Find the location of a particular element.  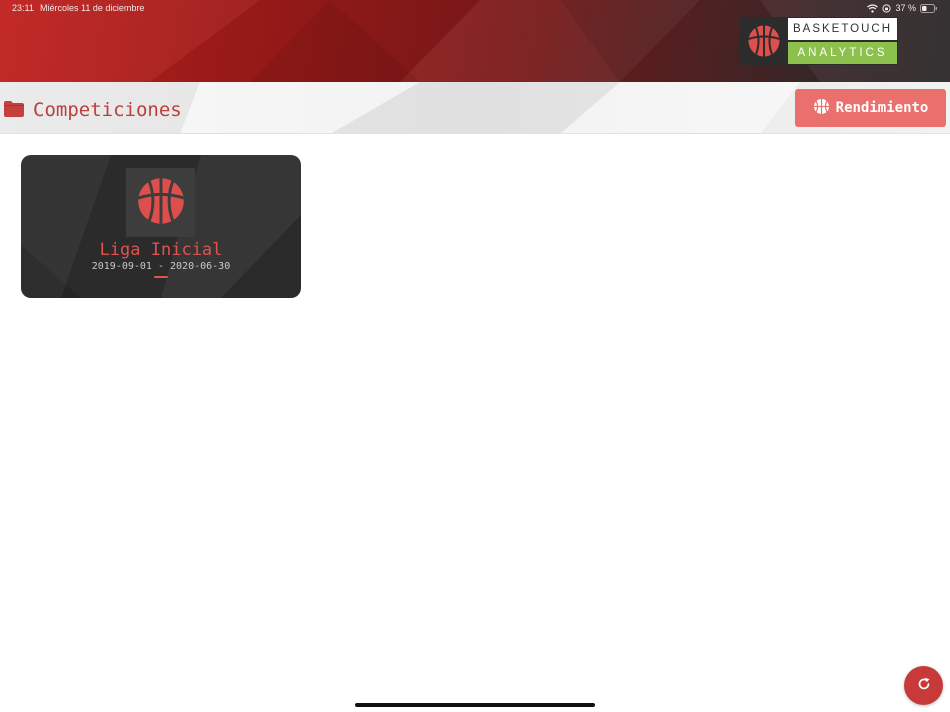

brand-tagline: ANALYTICS is located at coordinates (842, 52).